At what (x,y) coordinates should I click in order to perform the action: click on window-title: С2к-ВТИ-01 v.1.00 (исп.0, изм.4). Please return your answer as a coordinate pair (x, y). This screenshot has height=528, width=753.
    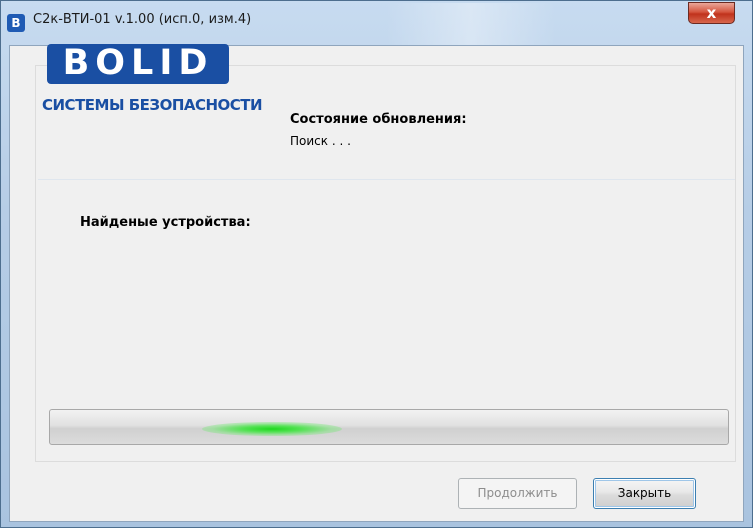
    Looking at the image, I should click on (142, 19).